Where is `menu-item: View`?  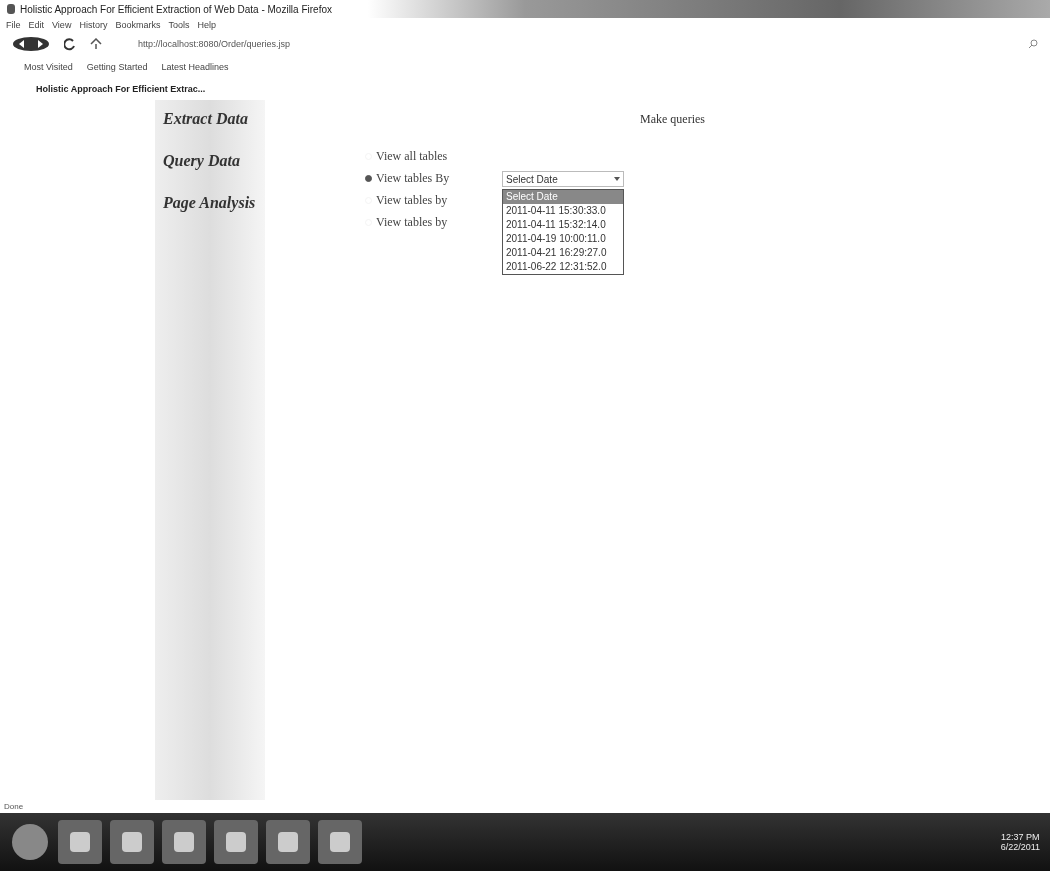 menu-item: View is located at coordinates (62, 25).